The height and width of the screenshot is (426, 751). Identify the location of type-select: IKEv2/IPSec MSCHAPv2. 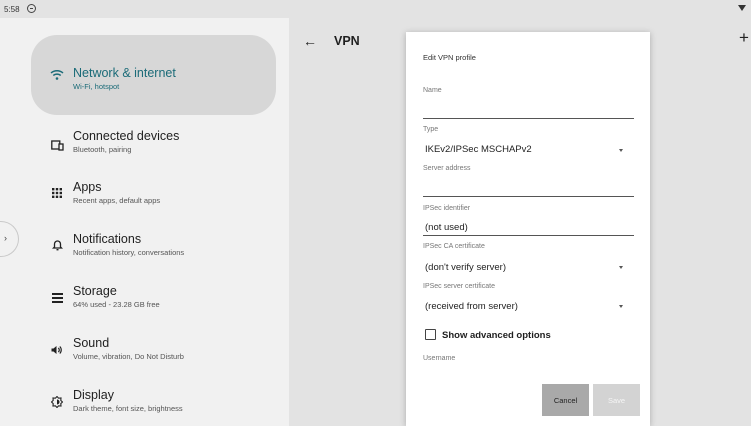
(478, 149).